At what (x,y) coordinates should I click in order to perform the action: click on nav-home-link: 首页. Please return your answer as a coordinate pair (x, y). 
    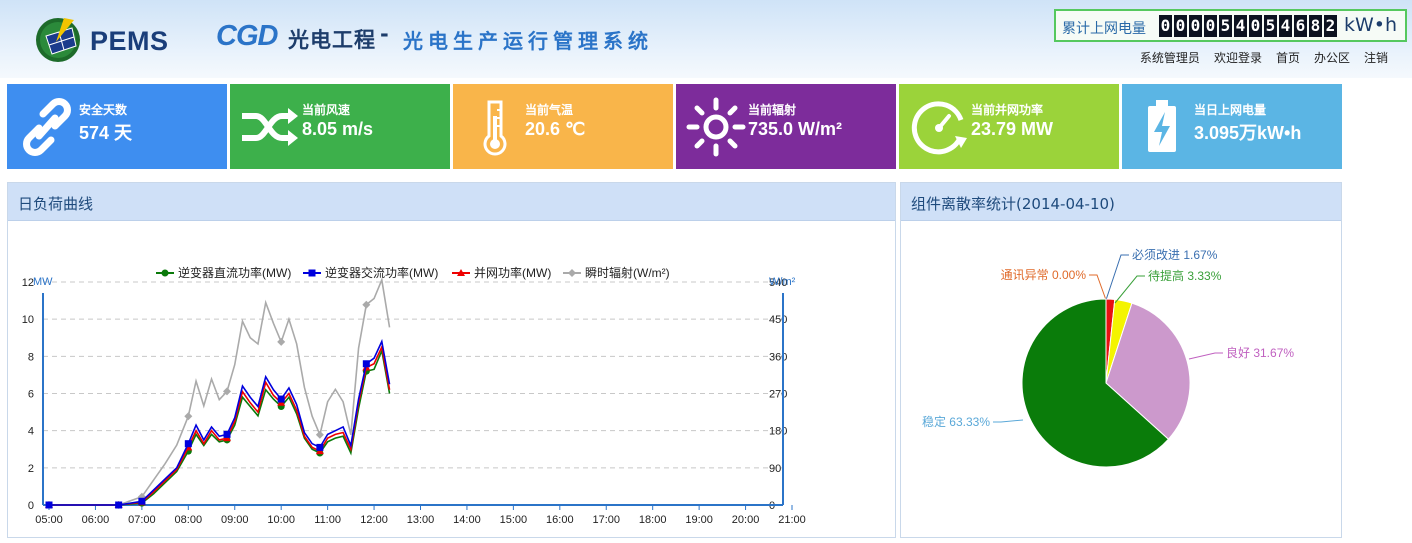
    Looking at the image, I should click on (1288, 57).